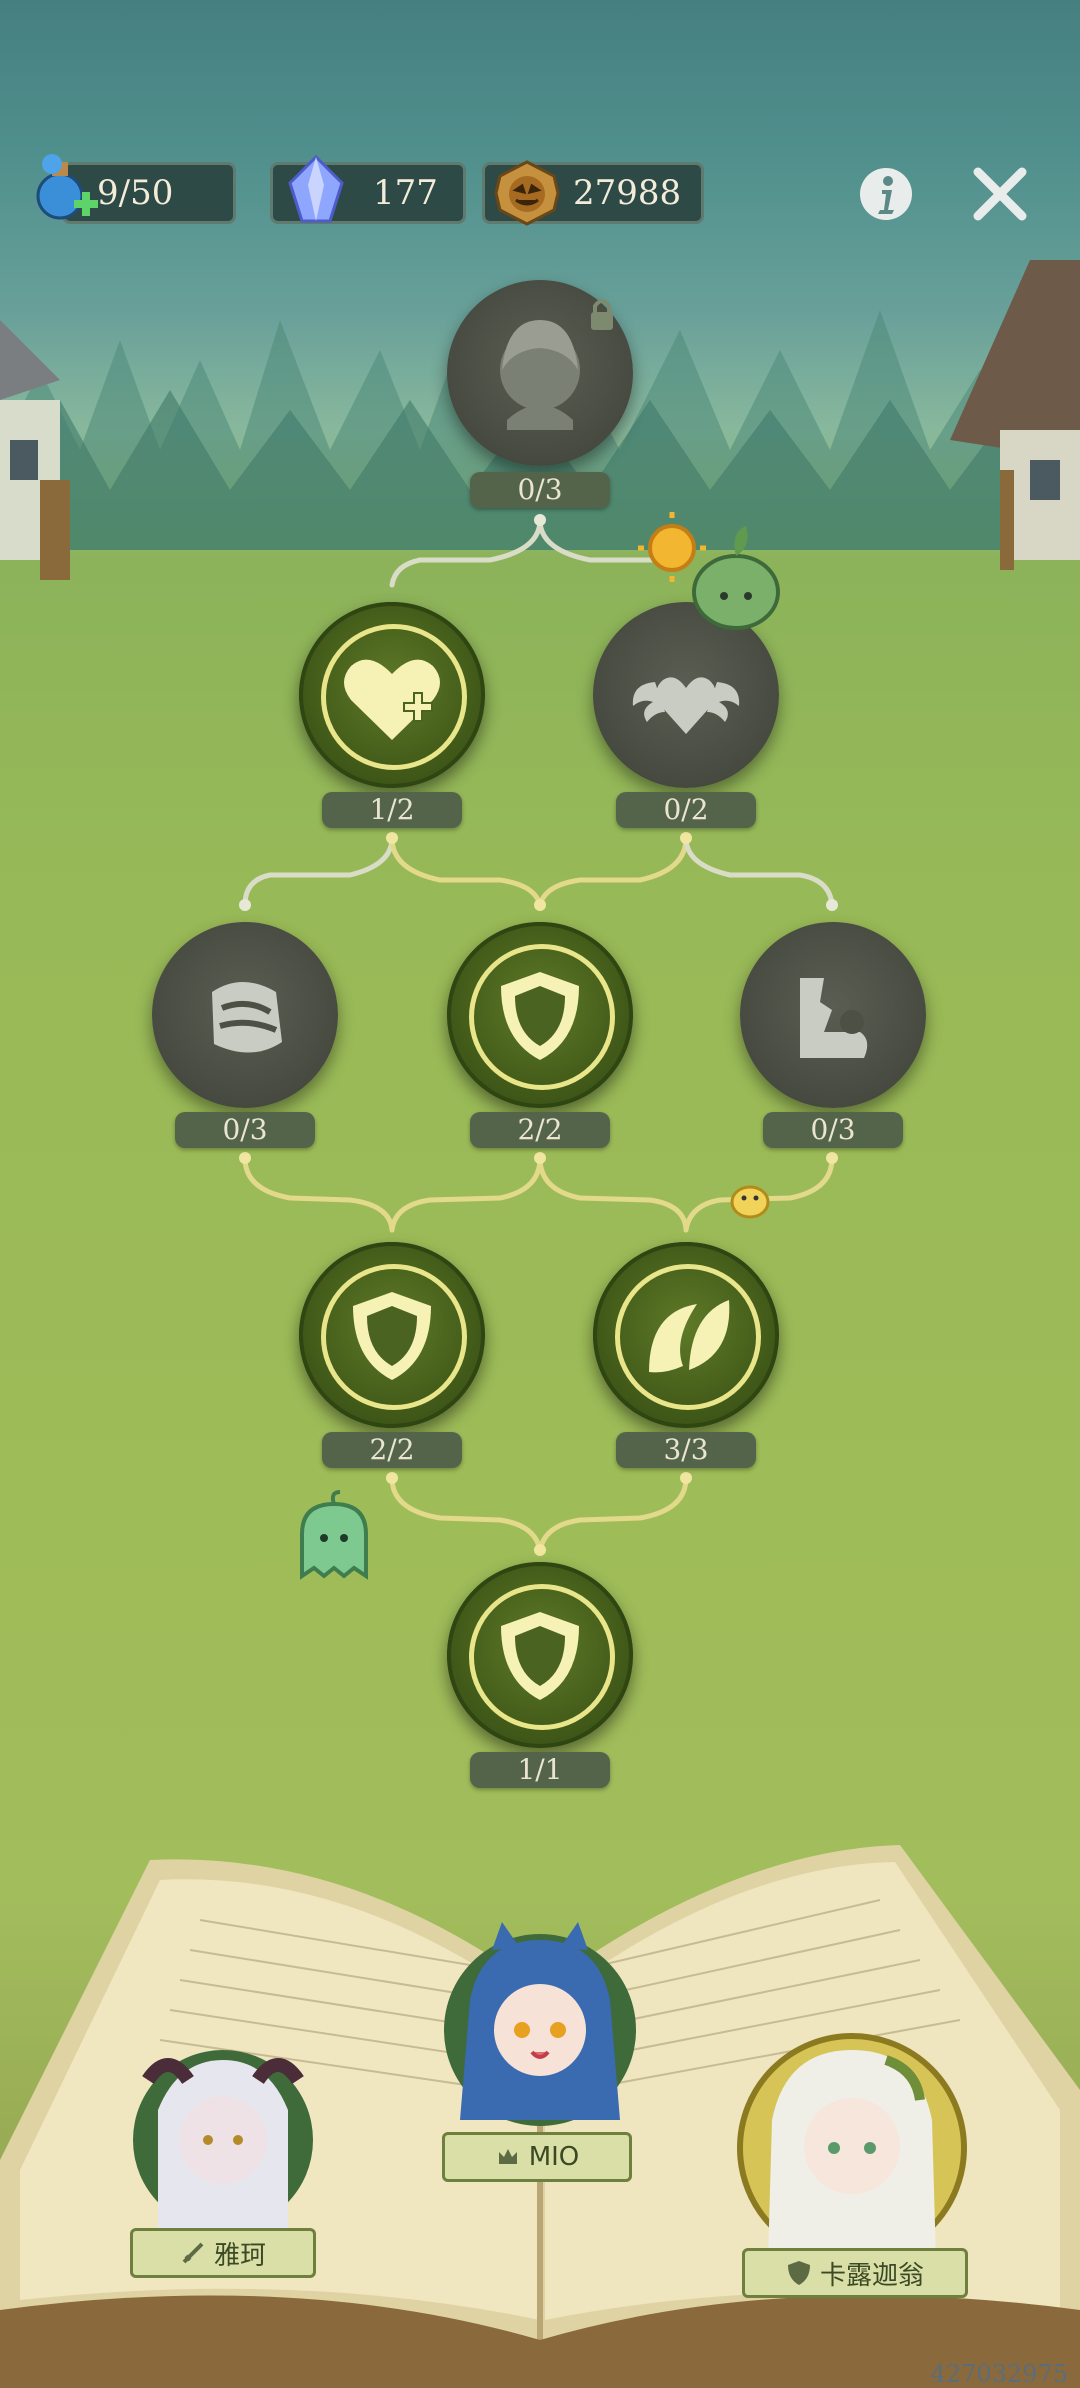 This screenshot has height=2388, width=1080. I want to click on skill-node-heal, so click(392, 695).